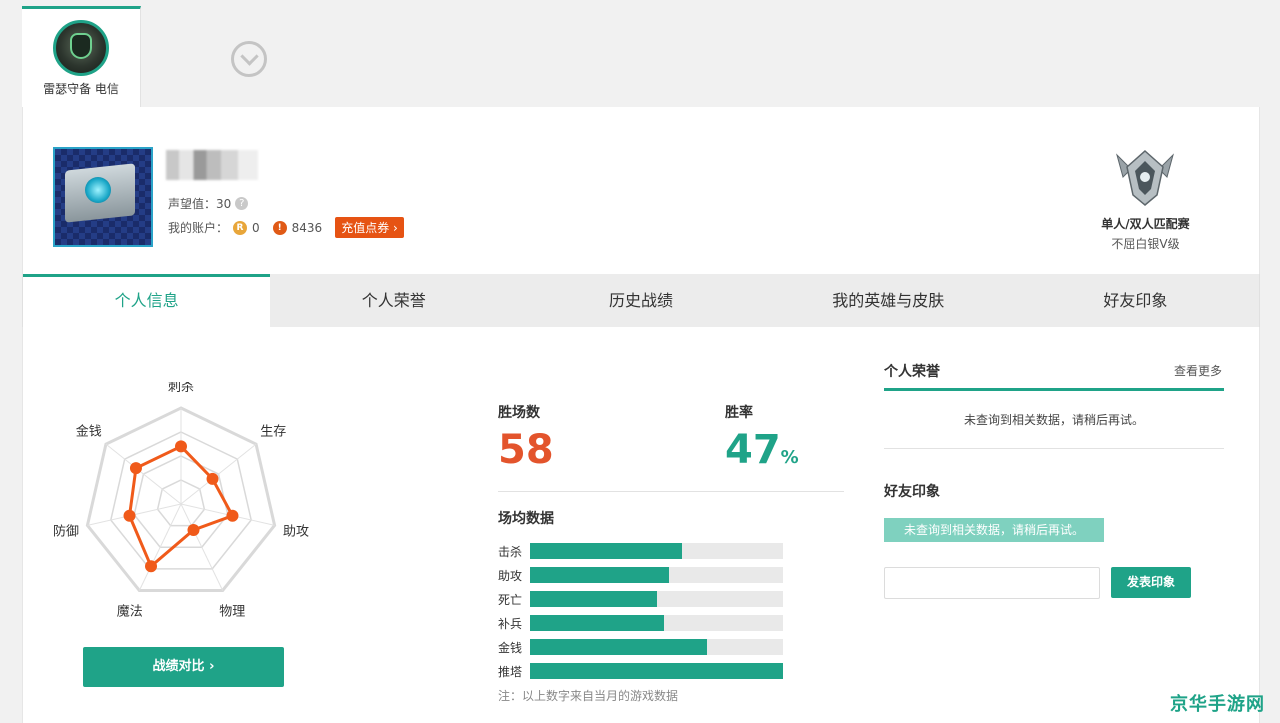  I want to click on server-emblem-icon, so click(81, 48).